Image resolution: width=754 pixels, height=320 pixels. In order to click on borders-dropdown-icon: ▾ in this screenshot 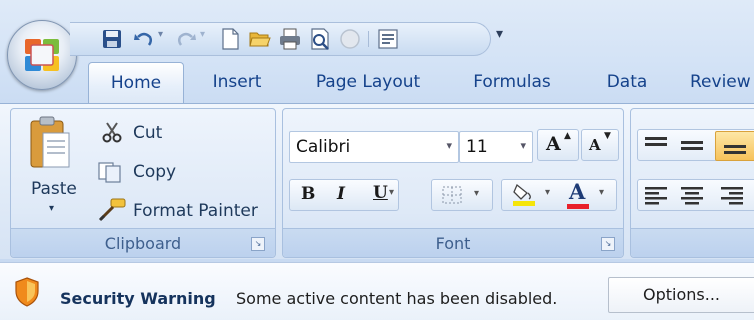, I will do `click(476, 193)`.